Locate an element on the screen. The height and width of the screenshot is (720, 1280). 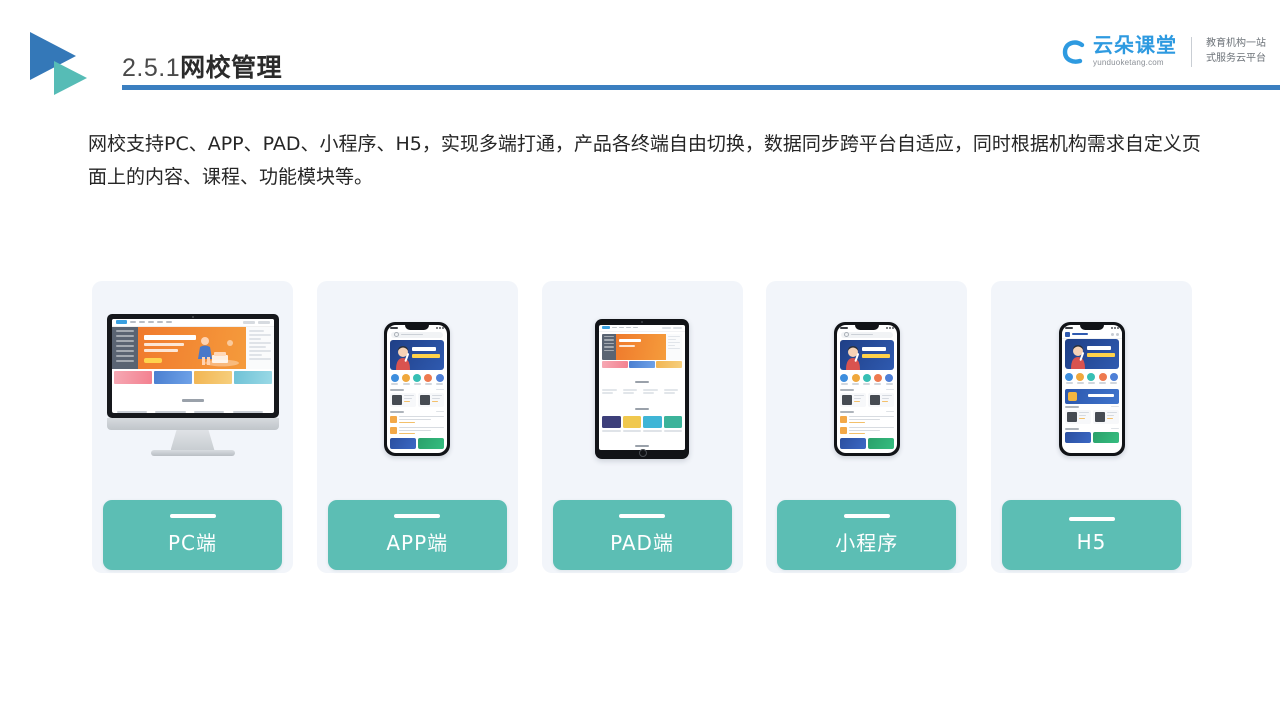
h5-header-actions is located at coordinates (1114, 334).